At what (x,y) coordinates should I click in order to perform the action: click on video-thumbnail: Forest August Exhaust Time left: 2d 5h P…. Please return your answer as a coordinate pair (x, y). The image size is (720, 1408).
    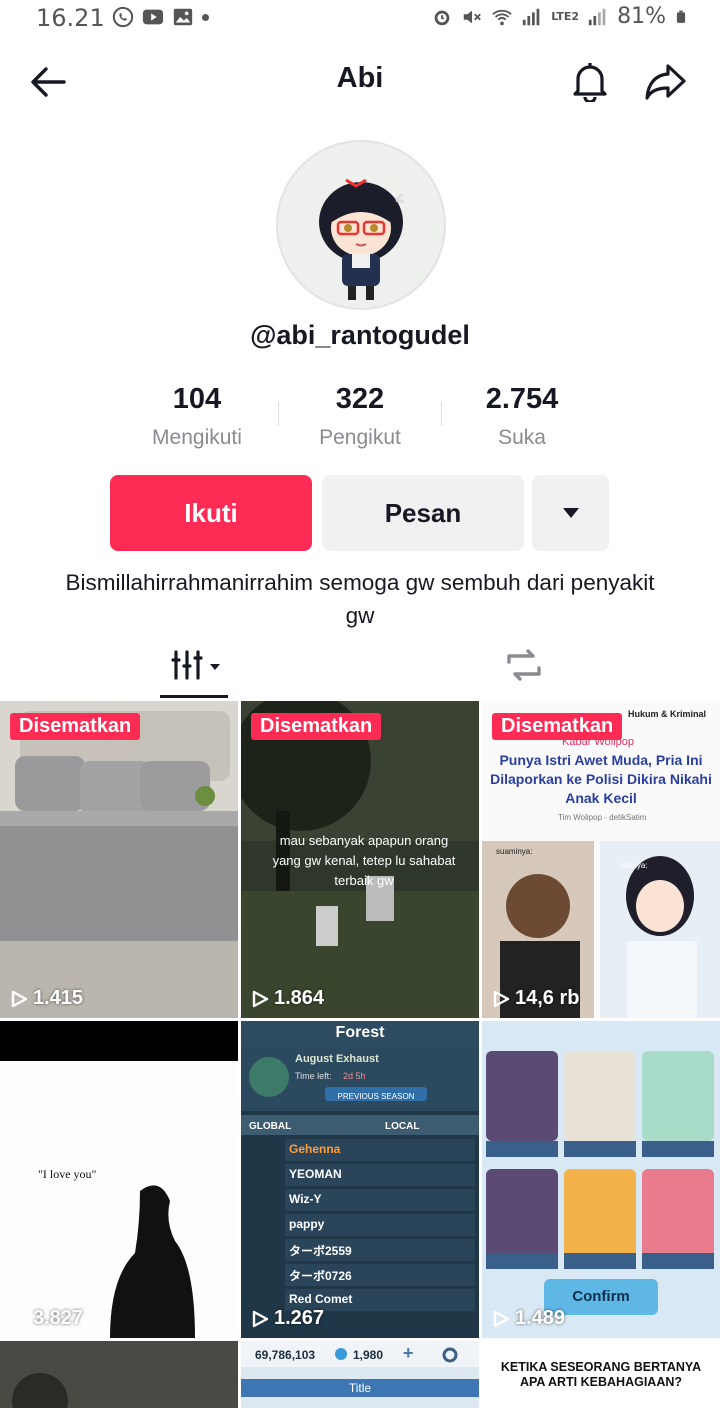
    Looking at the image, I should click on (360, 1179).